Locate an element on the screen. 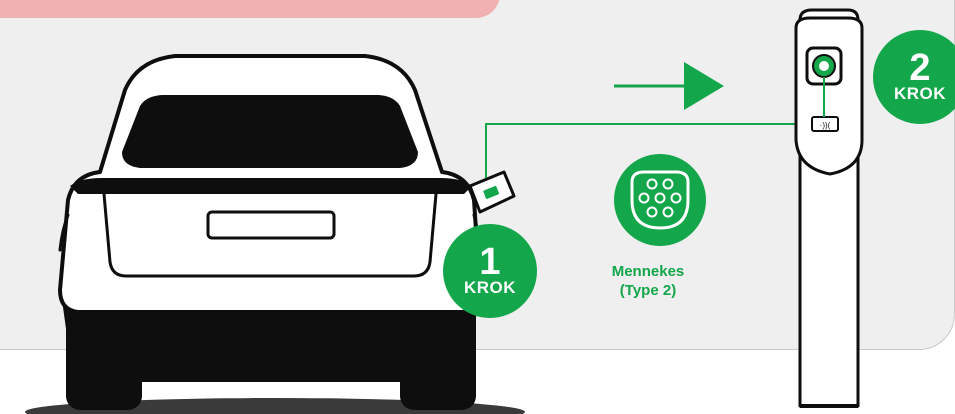 The width and height of the screenshot is (955, 414). connector-name: Mennekes is located at coordinates (648, 271).